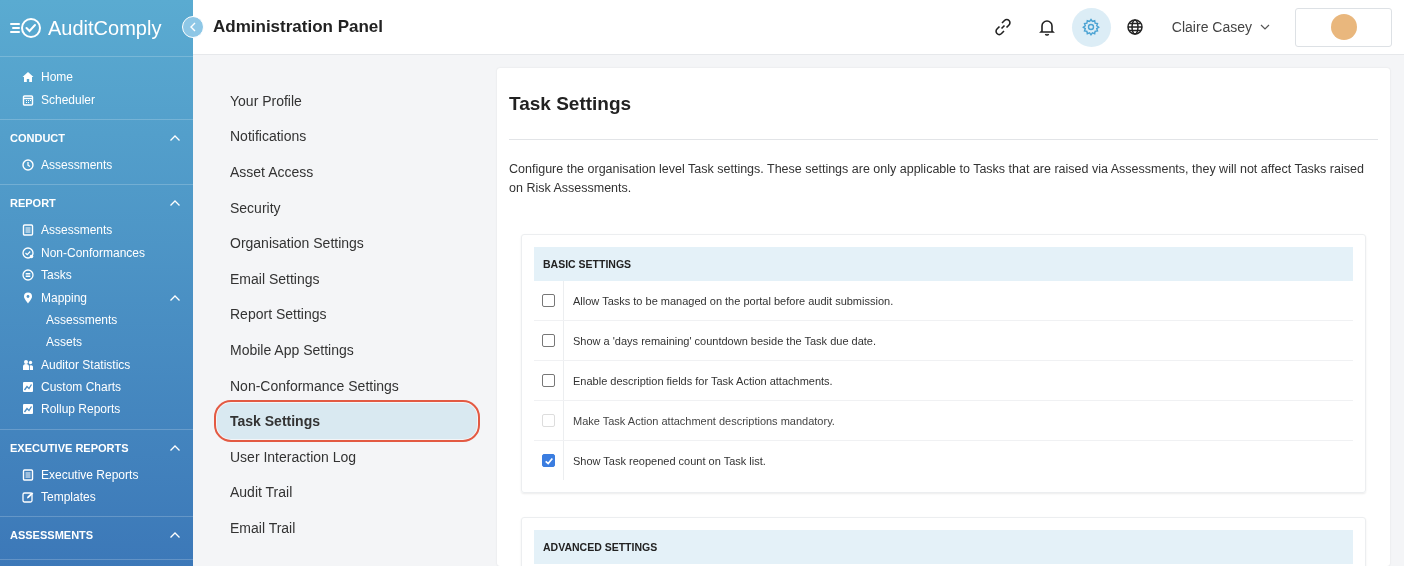  What do you see at coordinates (943, 547) in the screenshot?
I see `group-header: ADVANCED SETTINGS` at bounding box center [943, 547].